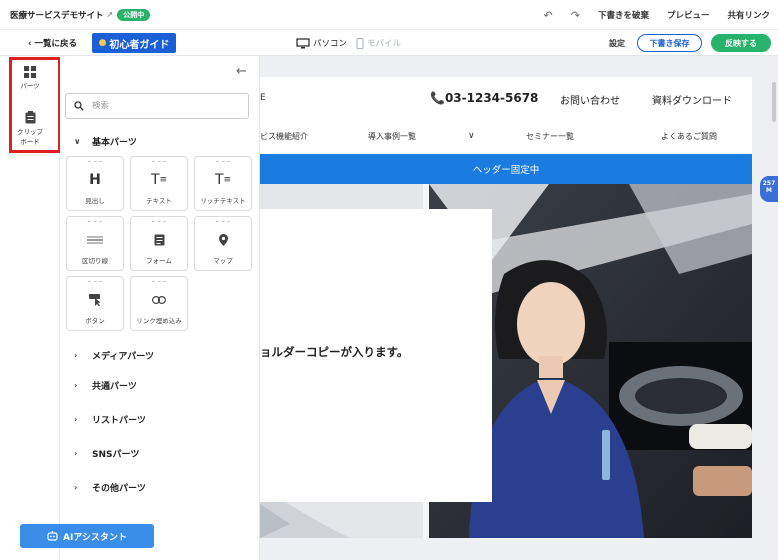 This screenshot has height=560, width=778. What do you see at coordinates (95, 321) in the screenshot?
I see `part-tile-label: ボタン` at bounding box center [95, 321].